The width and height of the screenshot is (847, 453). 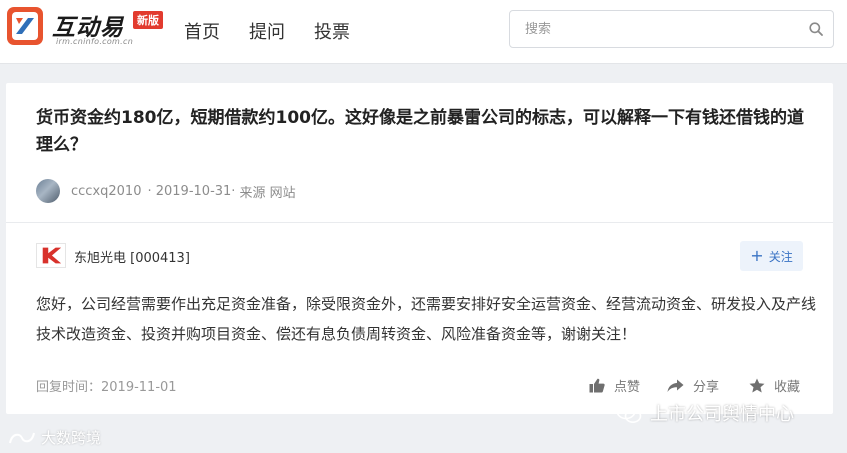 I want to click on plus-icon: +, so click(x=757, y=255).